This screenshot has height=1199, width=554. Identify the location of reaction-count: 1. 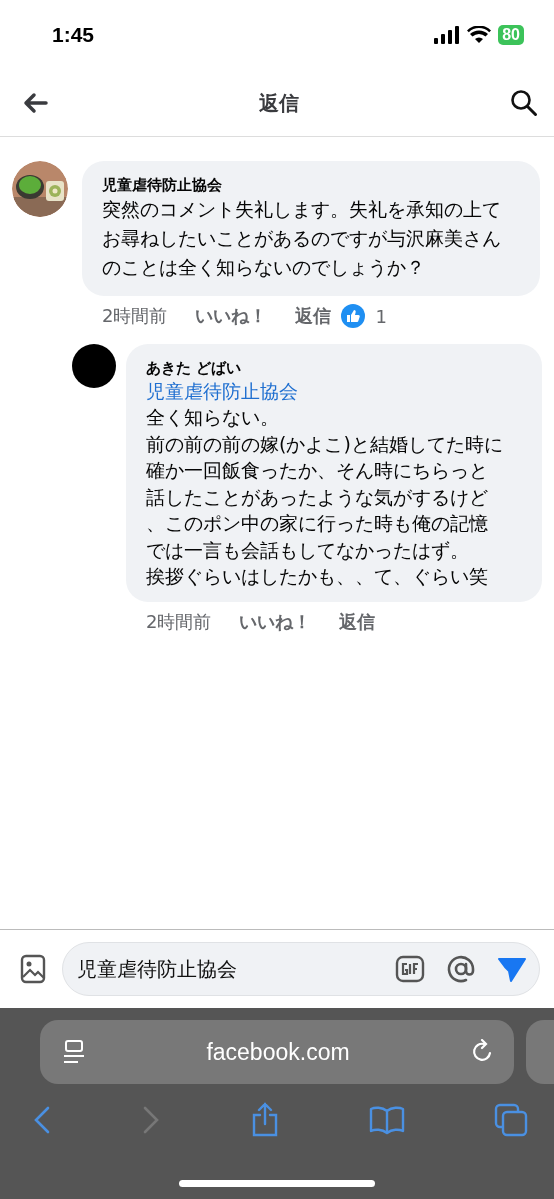
(381, 316).